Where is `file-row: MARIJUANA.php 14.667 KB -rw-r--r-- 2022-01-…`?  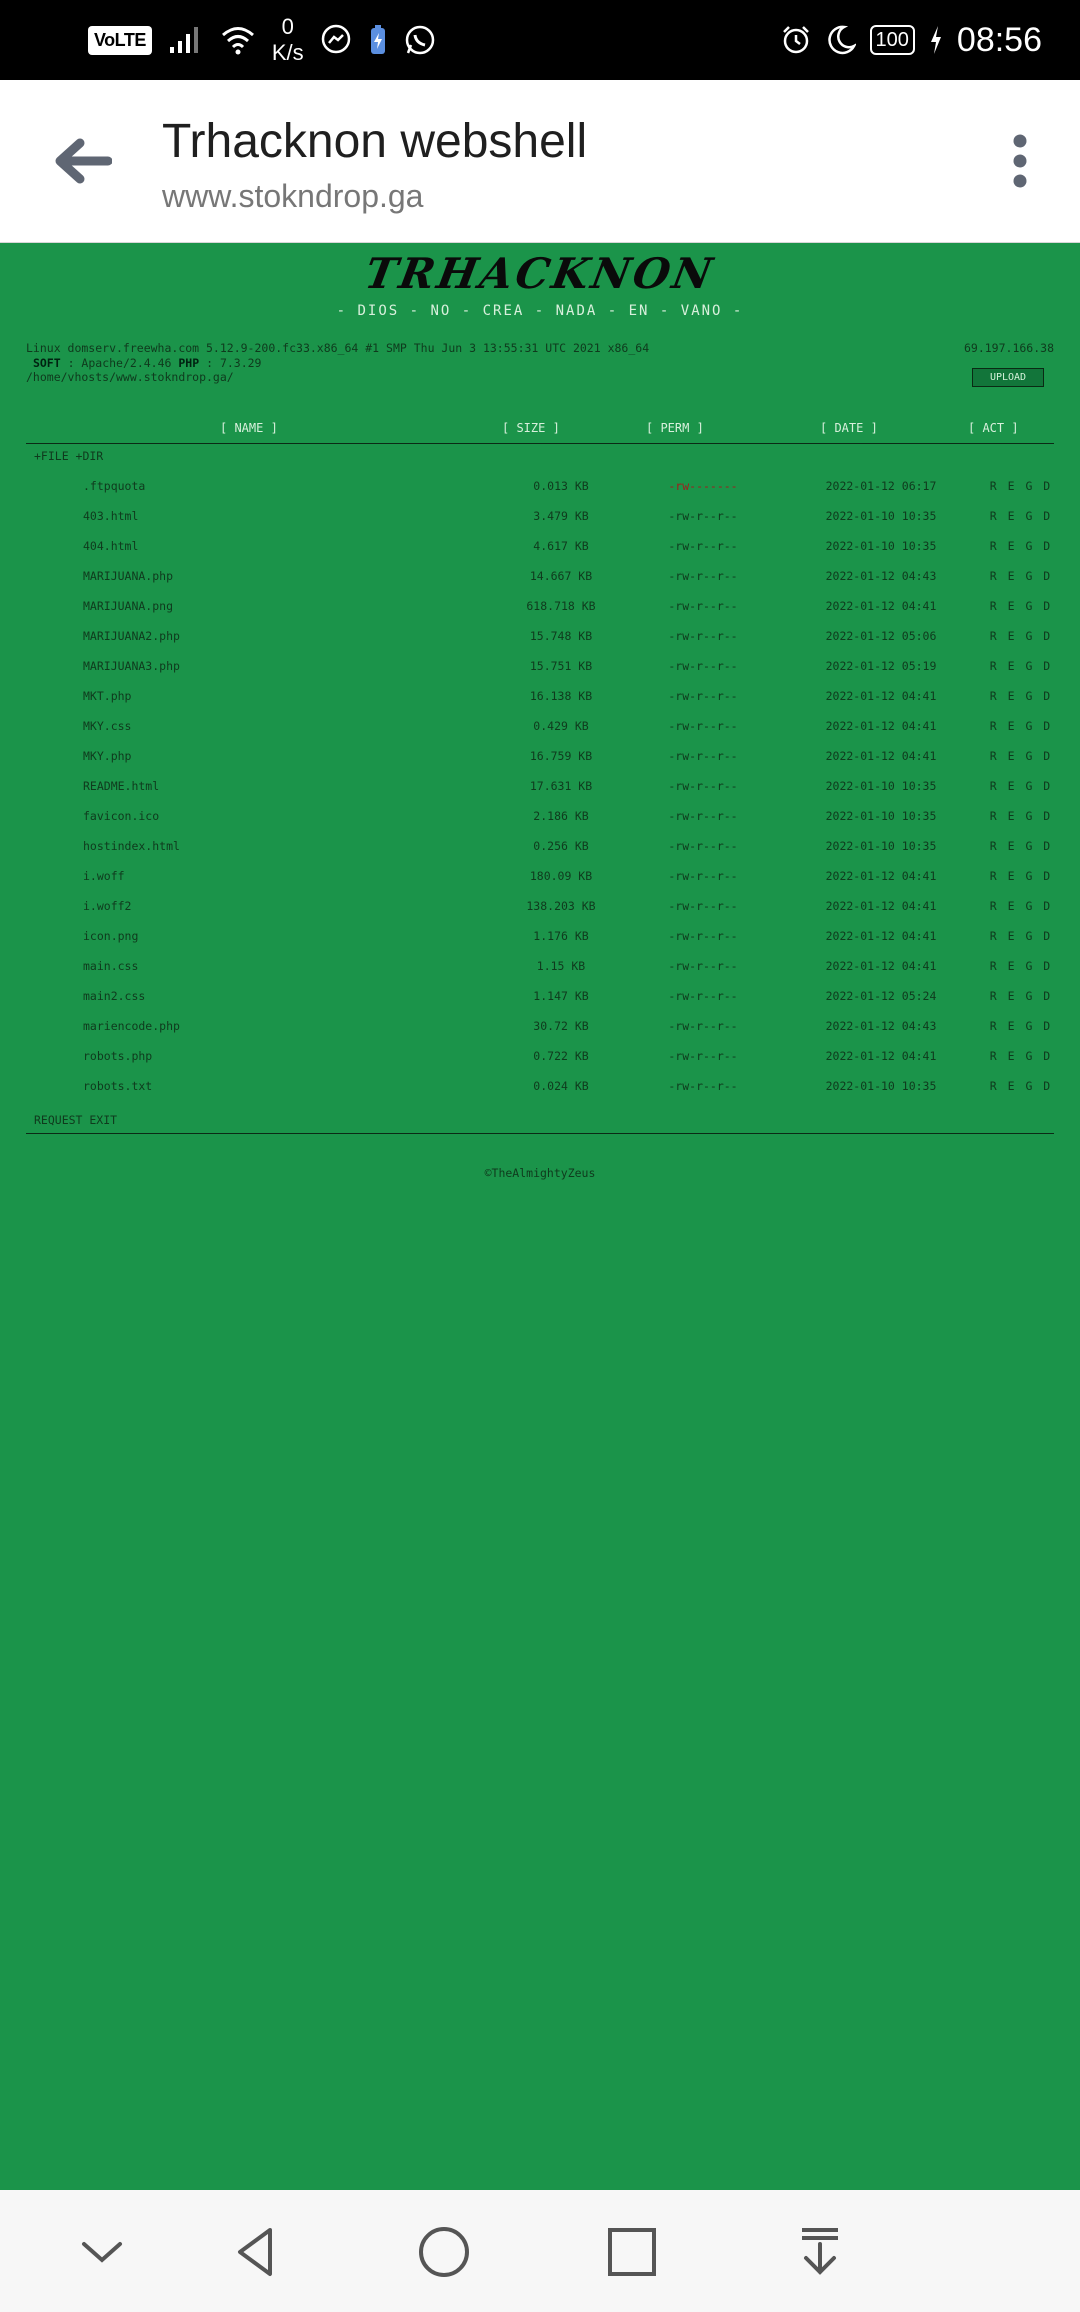 file-row: MARIJUANA.php 14.667 KB -rw-r--r-- 2022-01-… is located at coordinates (540, 576).